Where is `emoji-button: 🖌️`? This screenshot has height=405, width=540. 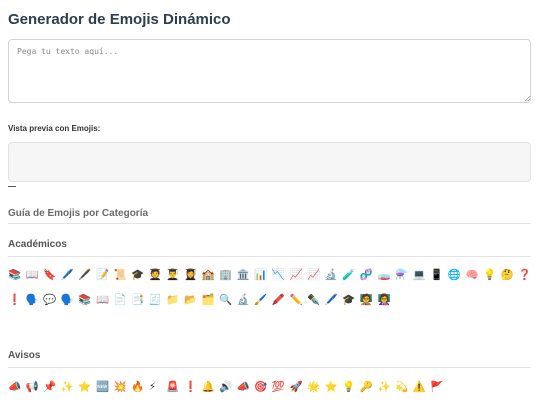 emoji-button: 🖌️ is located at coordinates (263, 305).